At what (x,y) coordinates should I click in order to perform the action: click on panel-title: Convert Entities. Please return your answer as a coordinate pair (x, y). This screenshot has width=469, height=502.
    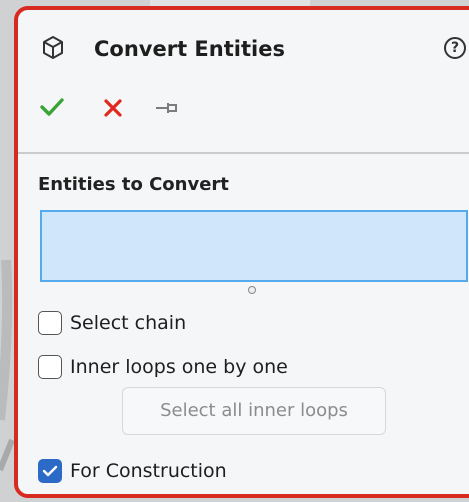
    Looking at the image, I should click on (189, 49).